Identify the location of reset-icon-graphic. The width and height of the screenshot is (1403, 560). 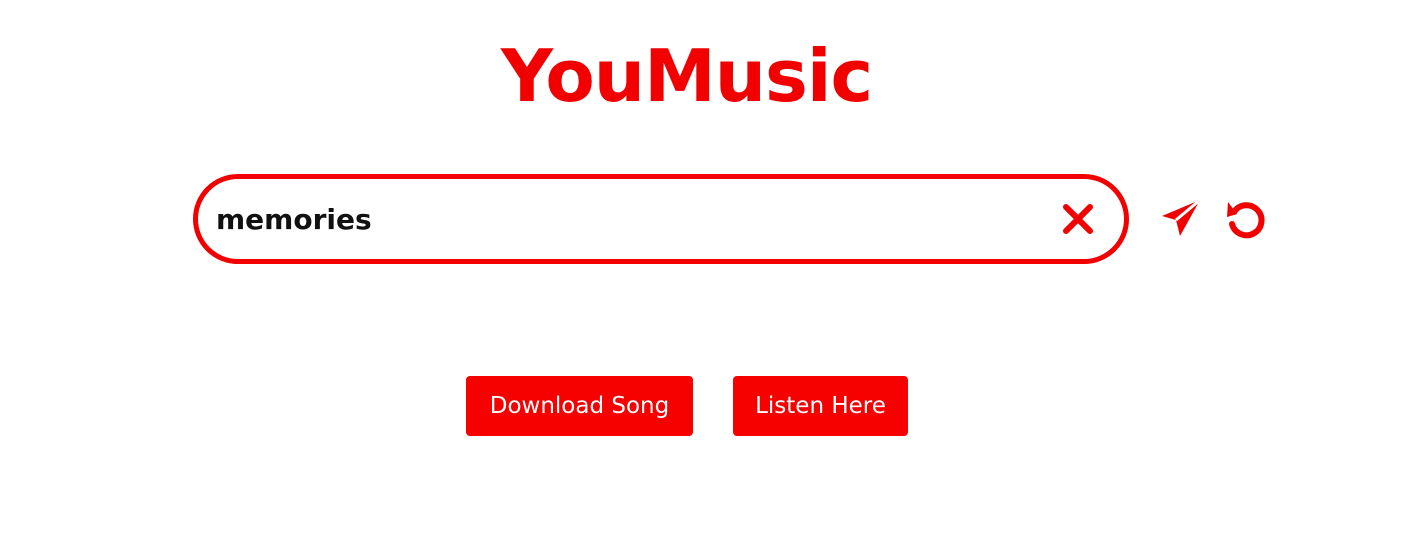
(1246, 220).